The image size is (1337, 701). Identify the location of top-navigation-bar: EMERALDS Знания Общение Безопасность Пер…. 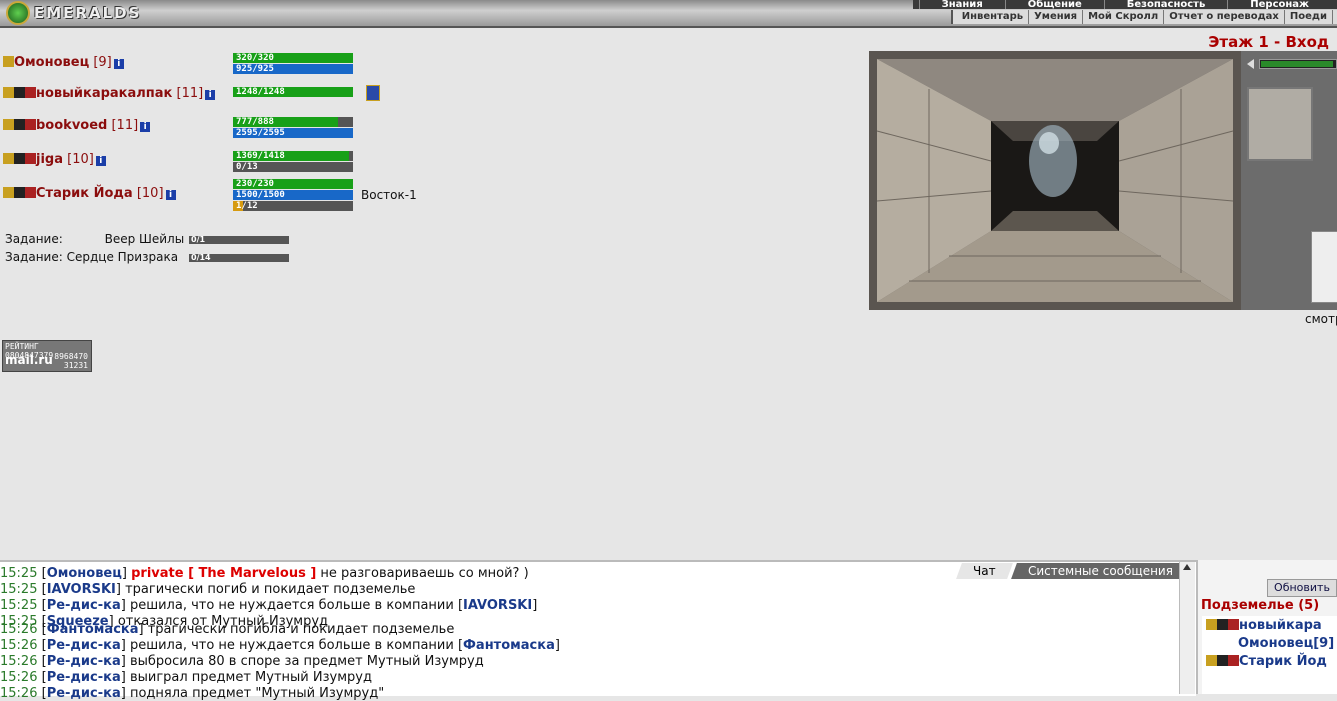
(668, 14).